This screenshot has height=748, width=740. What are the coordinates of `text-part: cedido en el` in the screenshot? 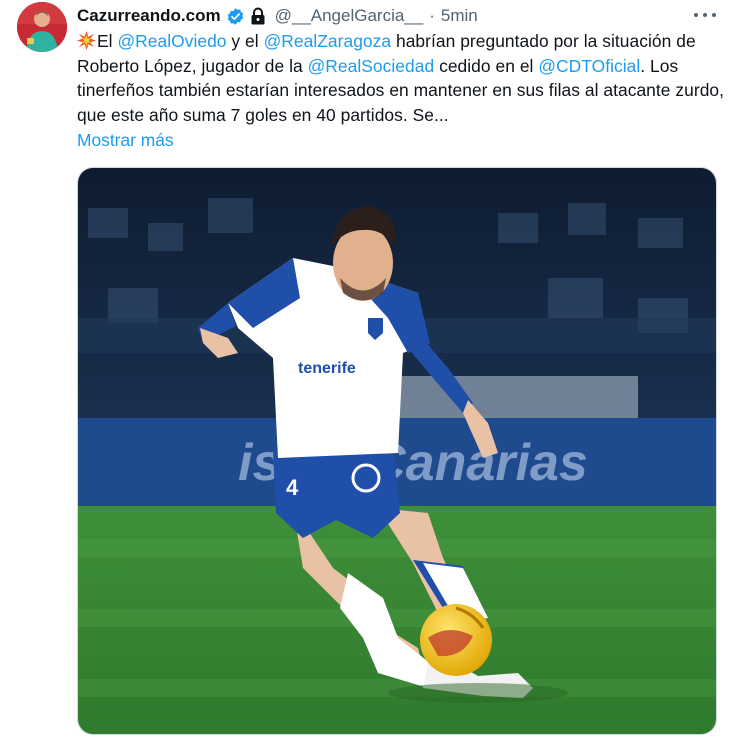 It's located at (486, 65).